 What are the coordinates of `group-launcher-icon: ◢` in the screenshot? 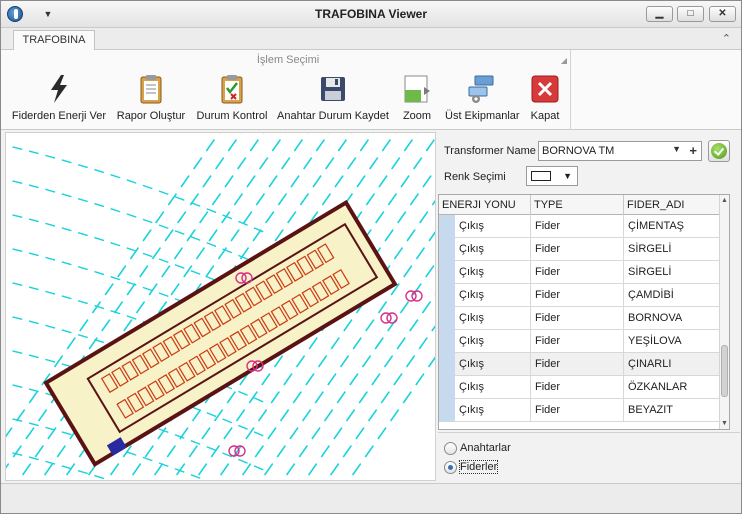 It's located at (564, 60).